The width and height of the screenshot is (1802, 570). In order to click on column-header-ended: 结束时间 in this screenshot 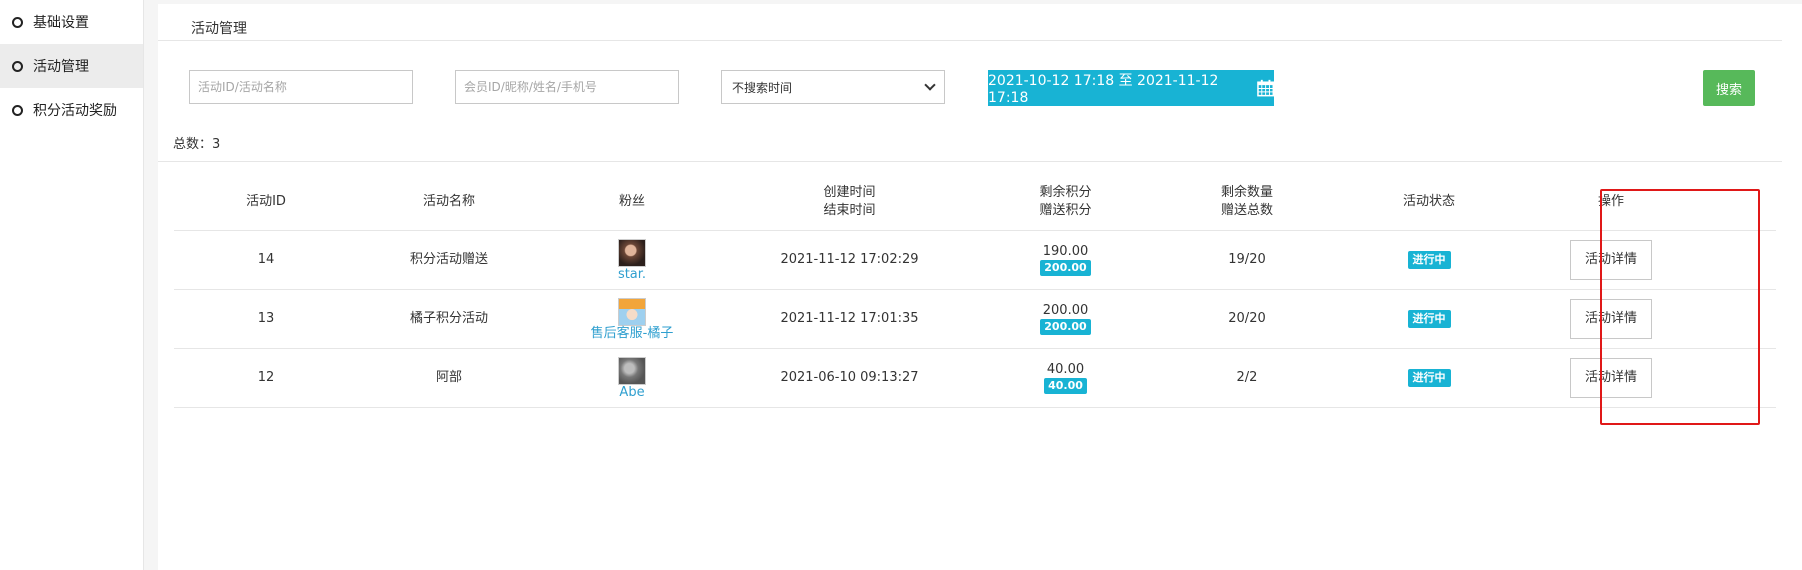, I will do `click(849, 210)`.